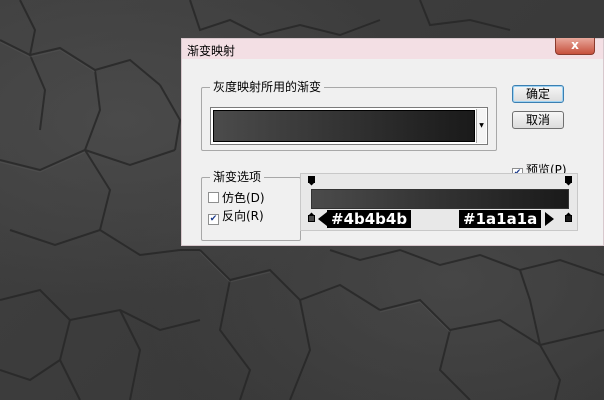  What do you see at coordinates (213, 197) in the screenshot?
I see `dither-checkbox` at bounding box center [213, 197].